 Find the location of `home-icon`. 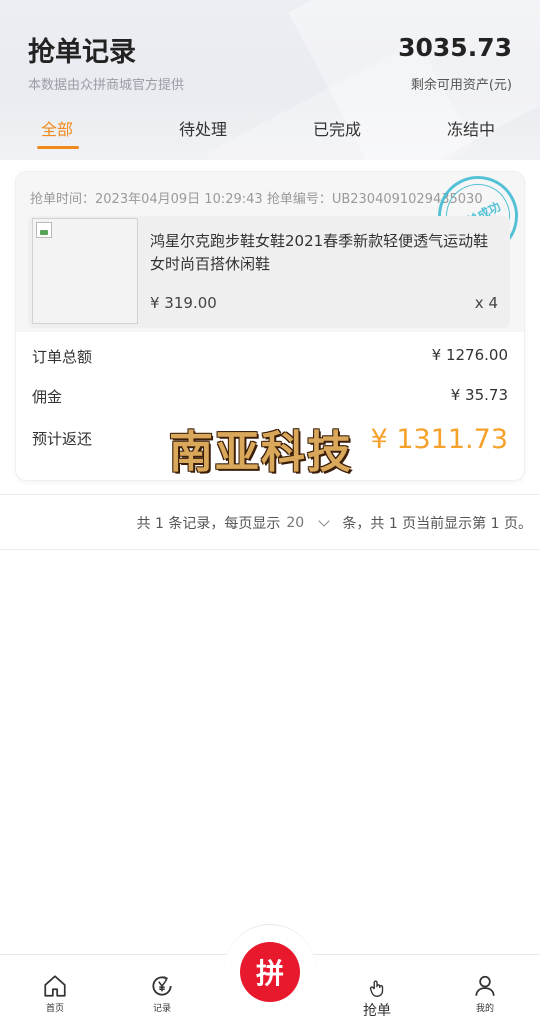

home-icon is located at coordinates (55, 986).